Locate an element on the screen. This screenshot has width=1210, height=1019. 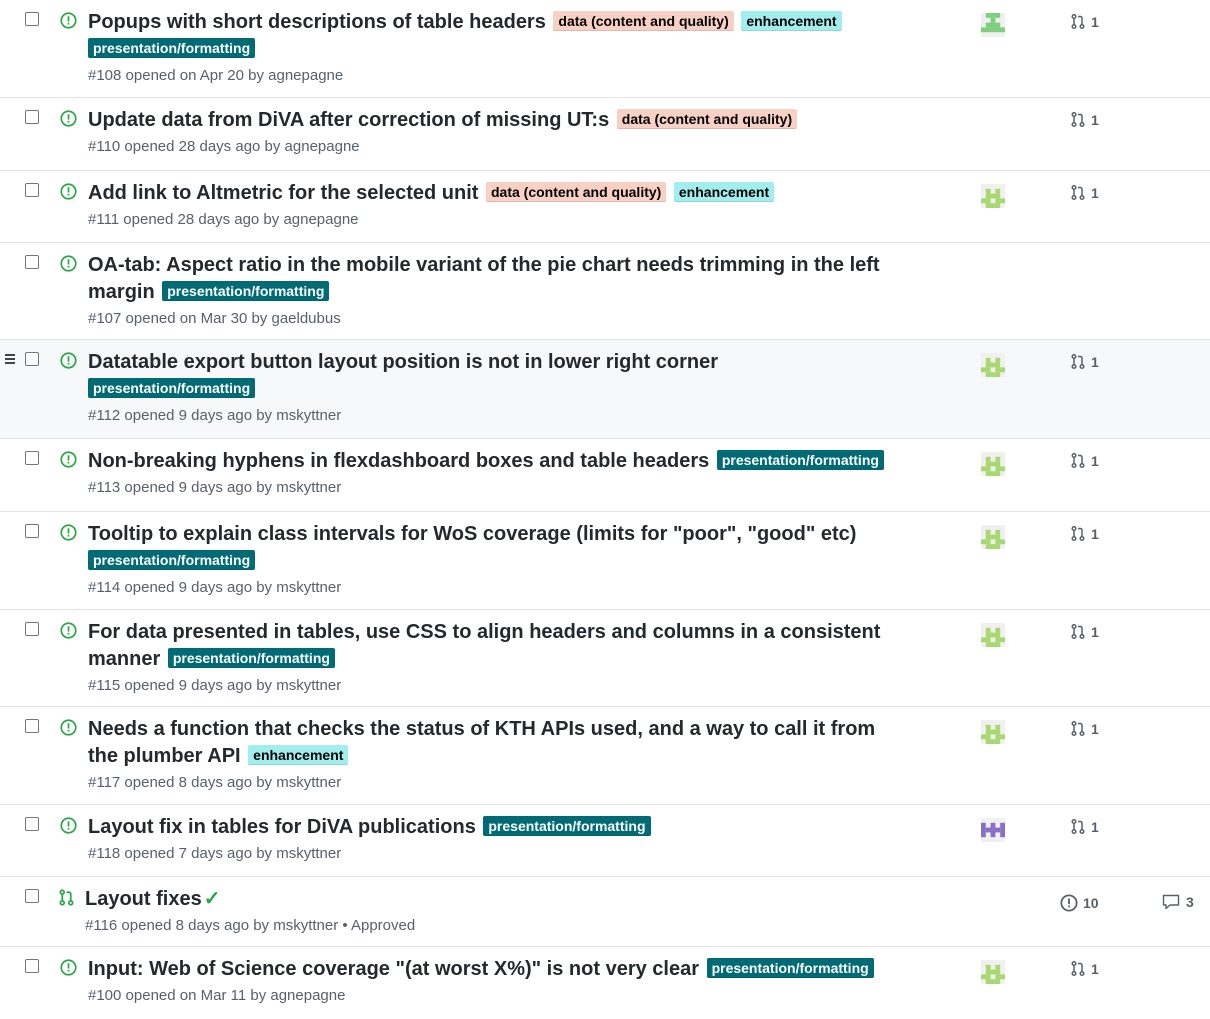
comments-count: 3 is located at coordinates (1178, 902).